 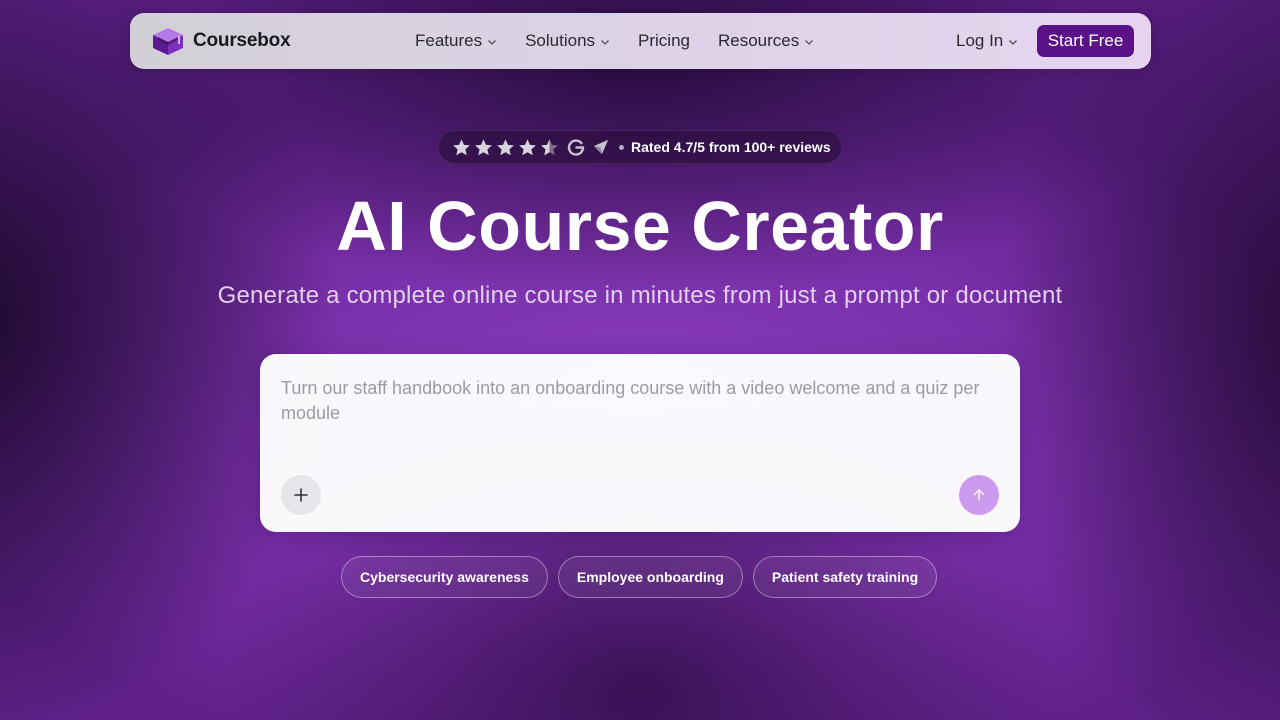 I want to click on attach-button, so click(x=301, y=495).